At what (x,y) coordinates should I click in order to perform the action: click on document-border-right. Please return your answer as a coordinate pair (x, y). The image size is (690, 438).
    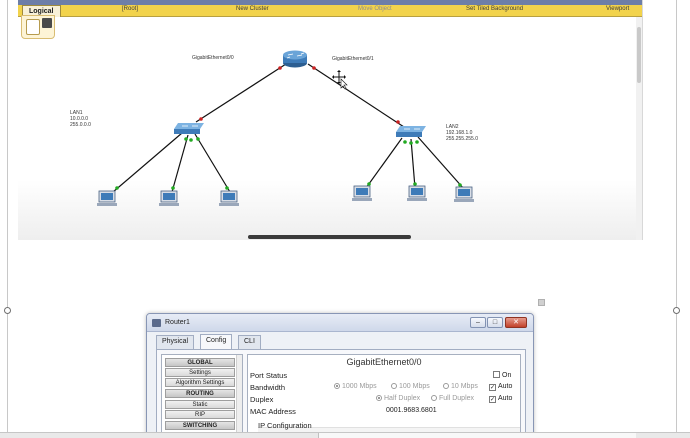
    Looking at the image, I should click on (676, 219).